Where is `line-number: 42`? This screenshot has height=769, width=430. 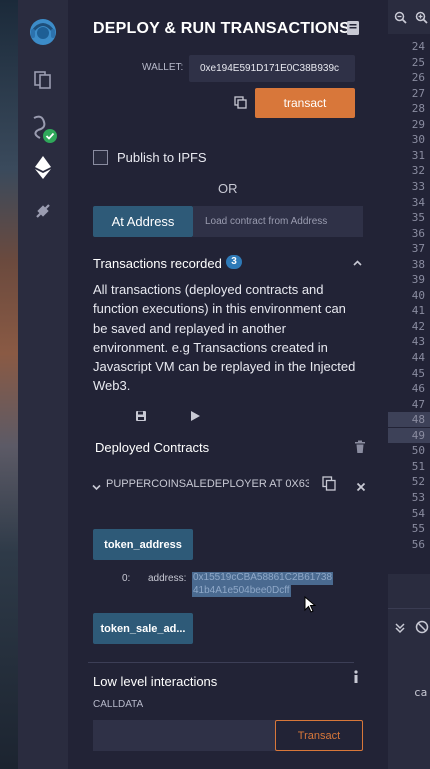 line-number: 42 is located at coordinates (418, 326).